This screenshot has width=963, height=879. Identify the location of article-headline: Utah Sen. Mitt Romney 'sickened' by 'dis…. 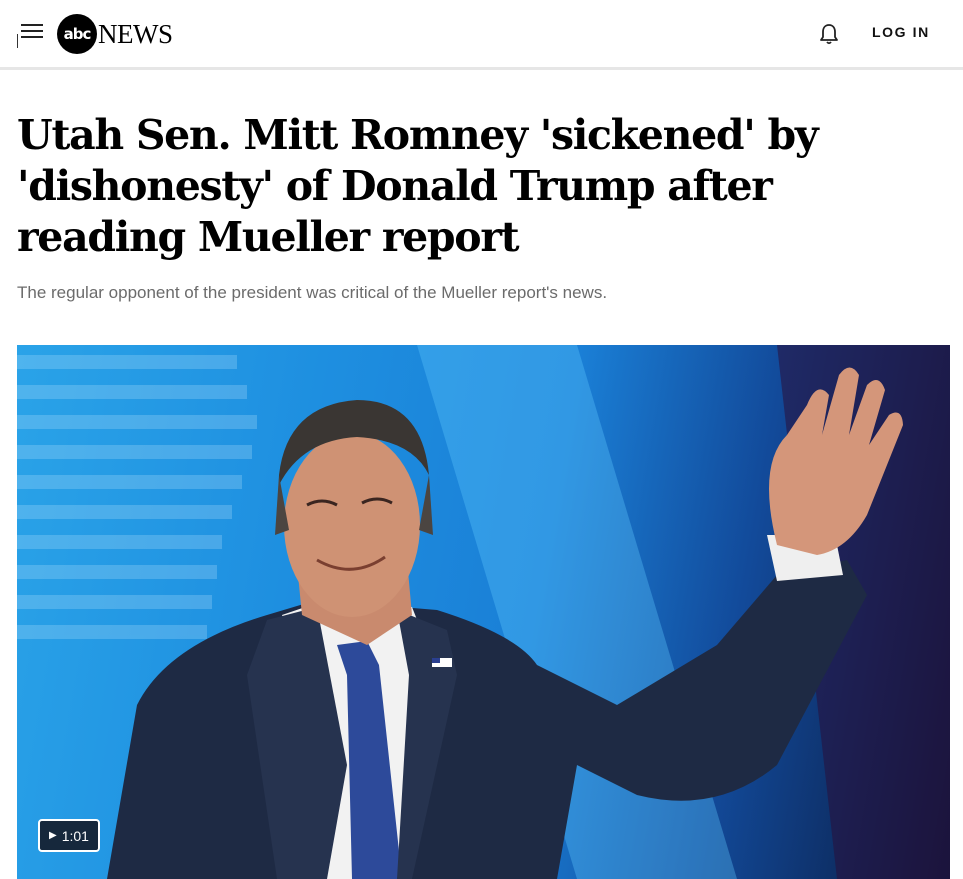
(418, 186).